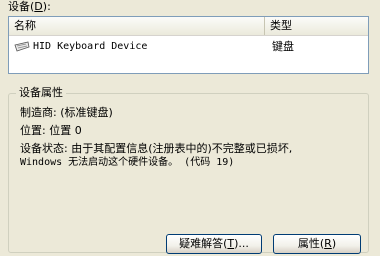 The image size is (380, 256). I want to click on device-row: HID Keyboard Device 键盘, so click(188, 46).